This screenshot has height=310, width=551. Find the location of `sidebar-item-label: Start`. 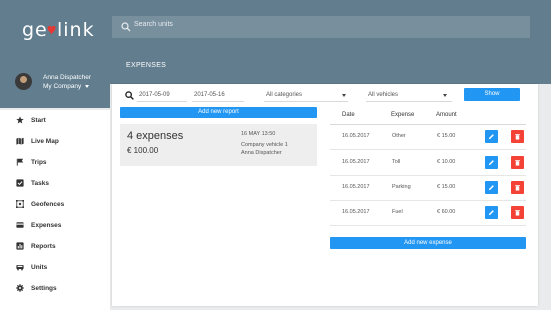

sidebar-item-label: Start is located at coordinates (38, 120).